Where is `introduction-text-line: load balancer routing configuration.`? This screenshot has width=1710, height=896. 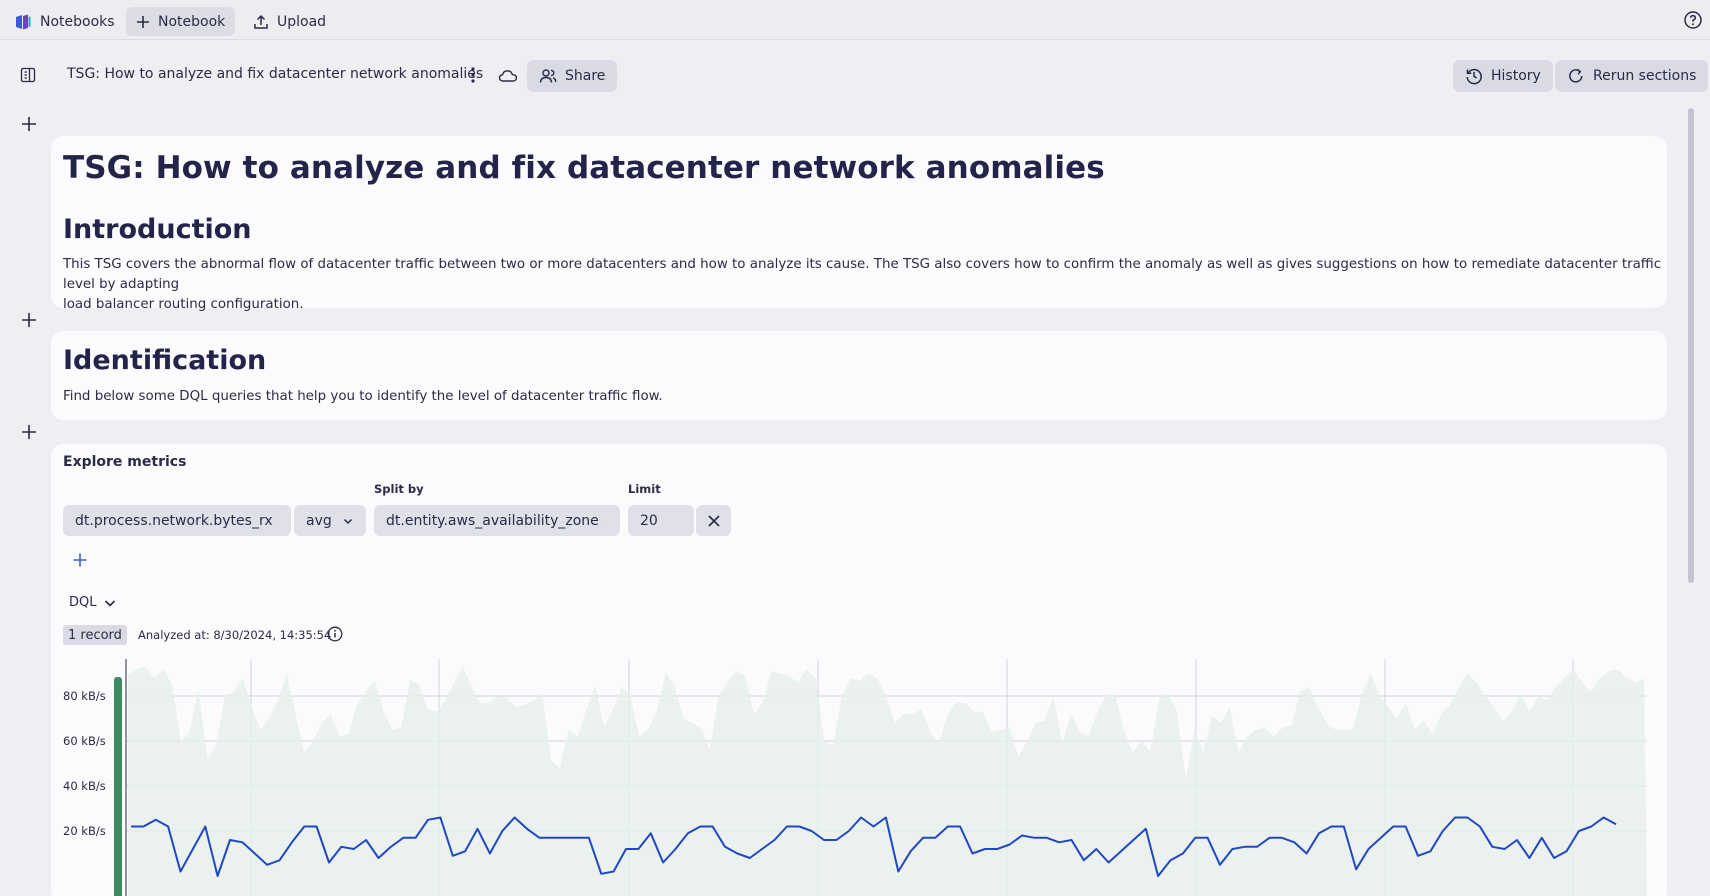 introduction-text-line: load balancer routing configuration. is located at coordinates (183, 304).